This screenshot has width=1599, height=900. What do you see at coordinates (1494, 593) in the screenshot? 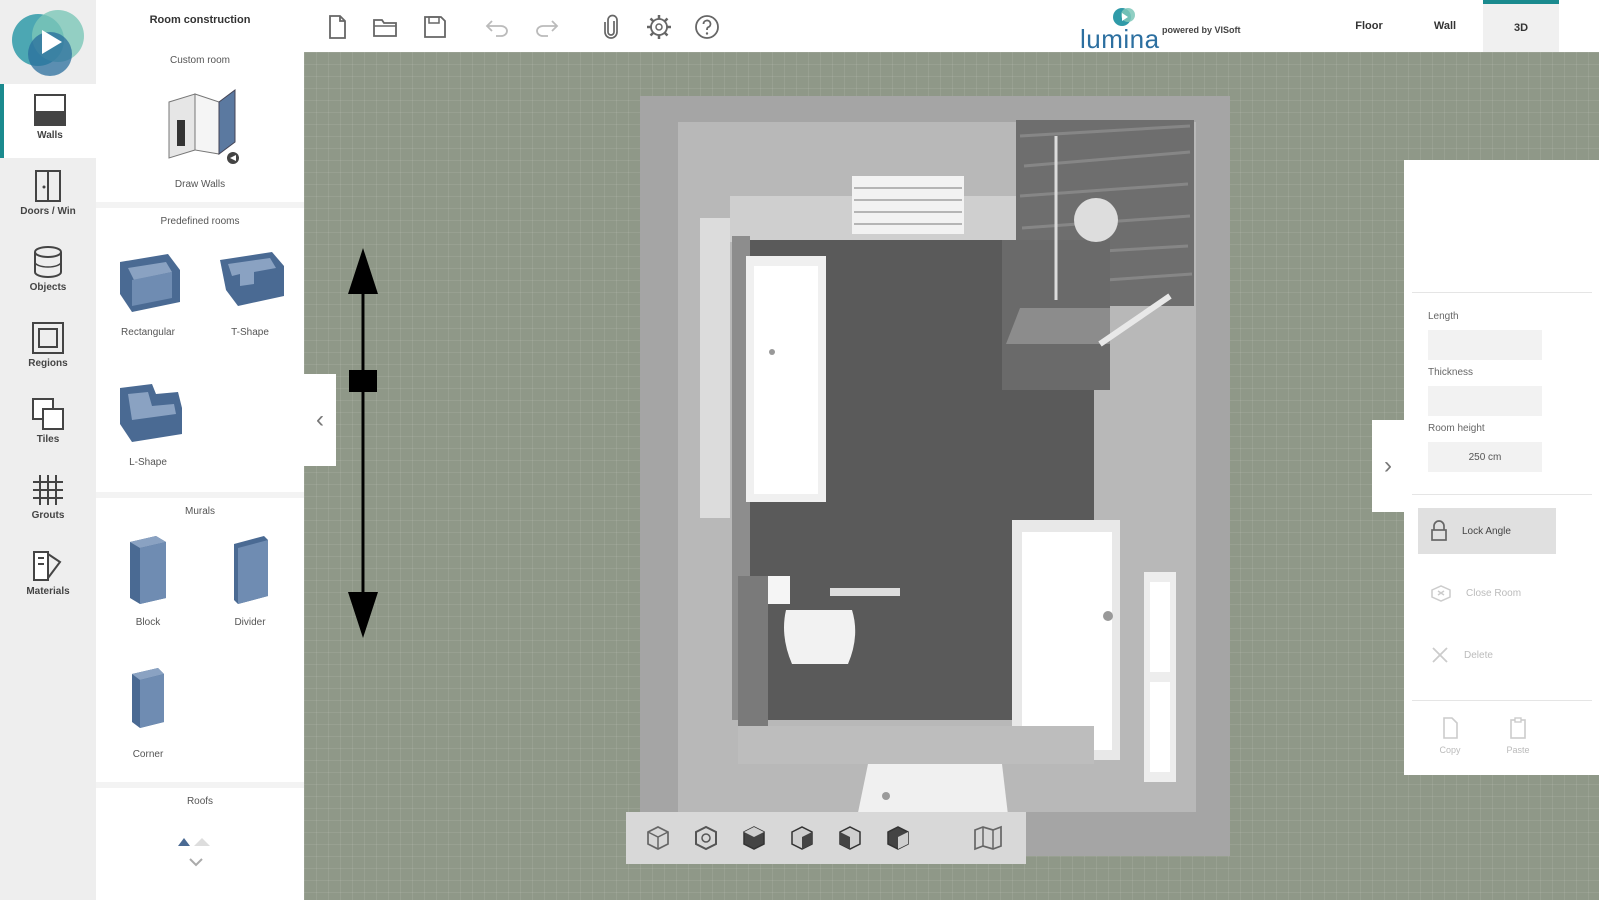
I see `close-room-label: Close Room` at bounding box center [1494, 593].